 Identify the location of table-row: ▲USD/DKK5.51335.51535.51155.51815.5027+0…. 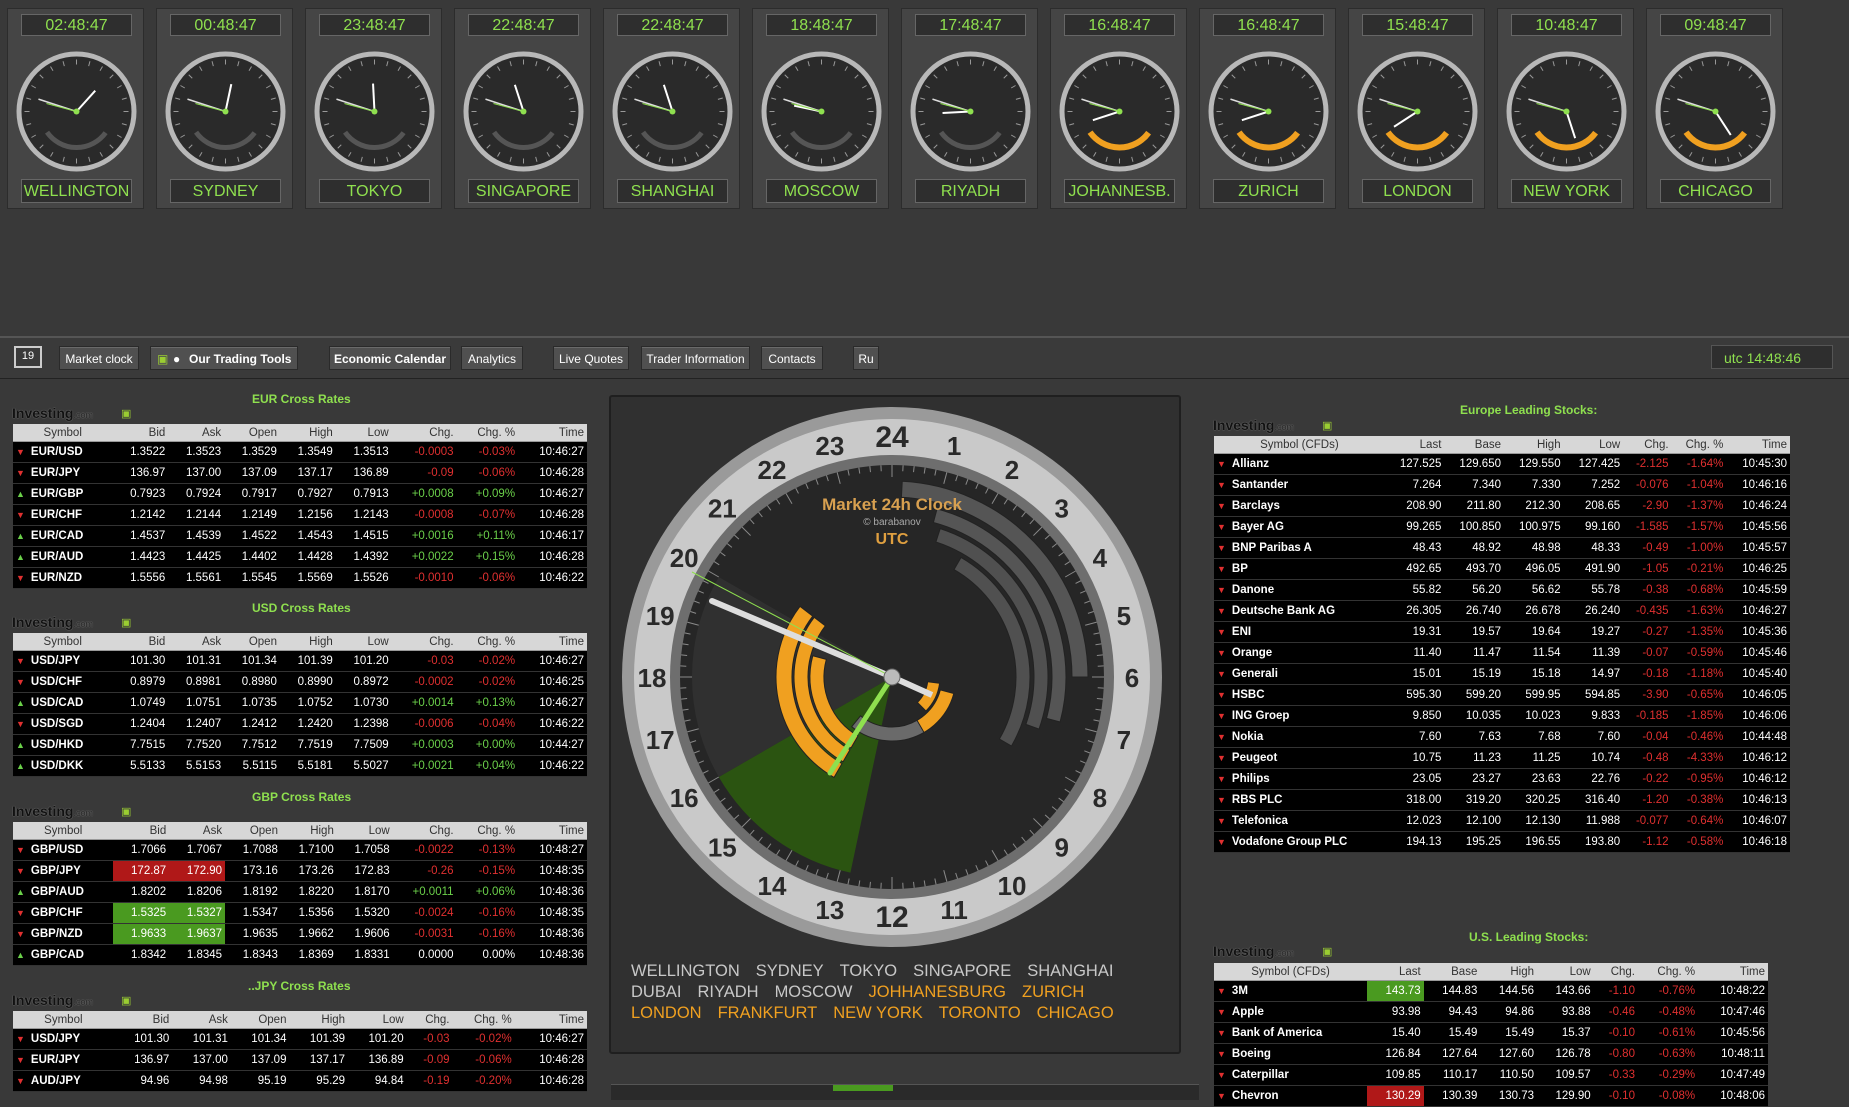
(300, 766).